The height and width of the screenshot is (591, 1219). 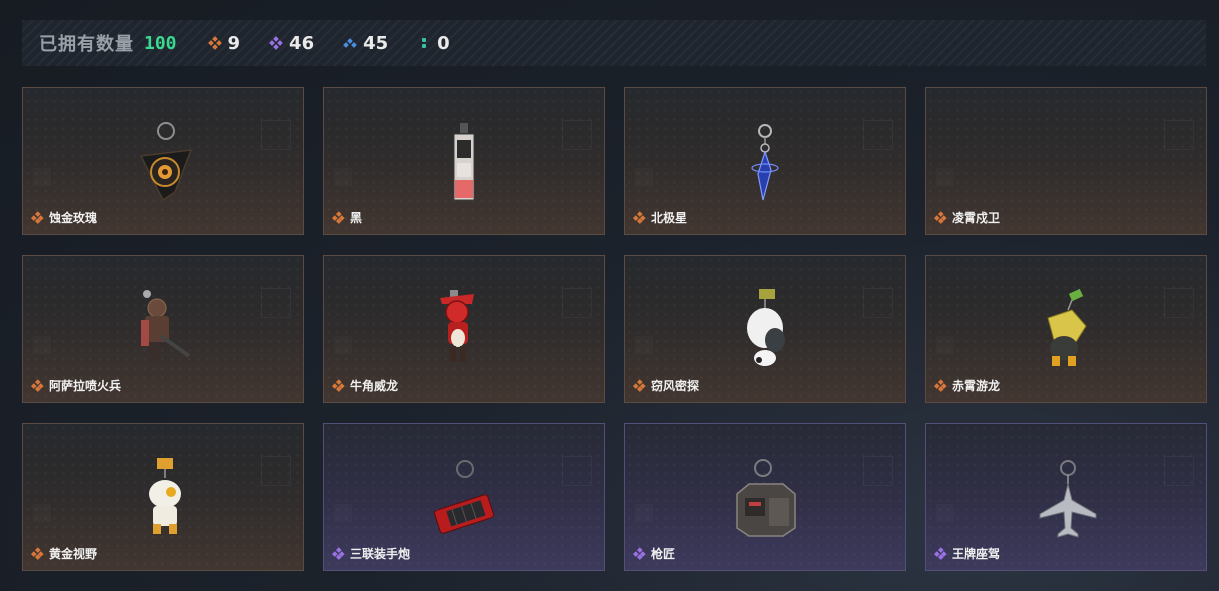 I want to click on green-dots-icon, so click(x=424, y=43).